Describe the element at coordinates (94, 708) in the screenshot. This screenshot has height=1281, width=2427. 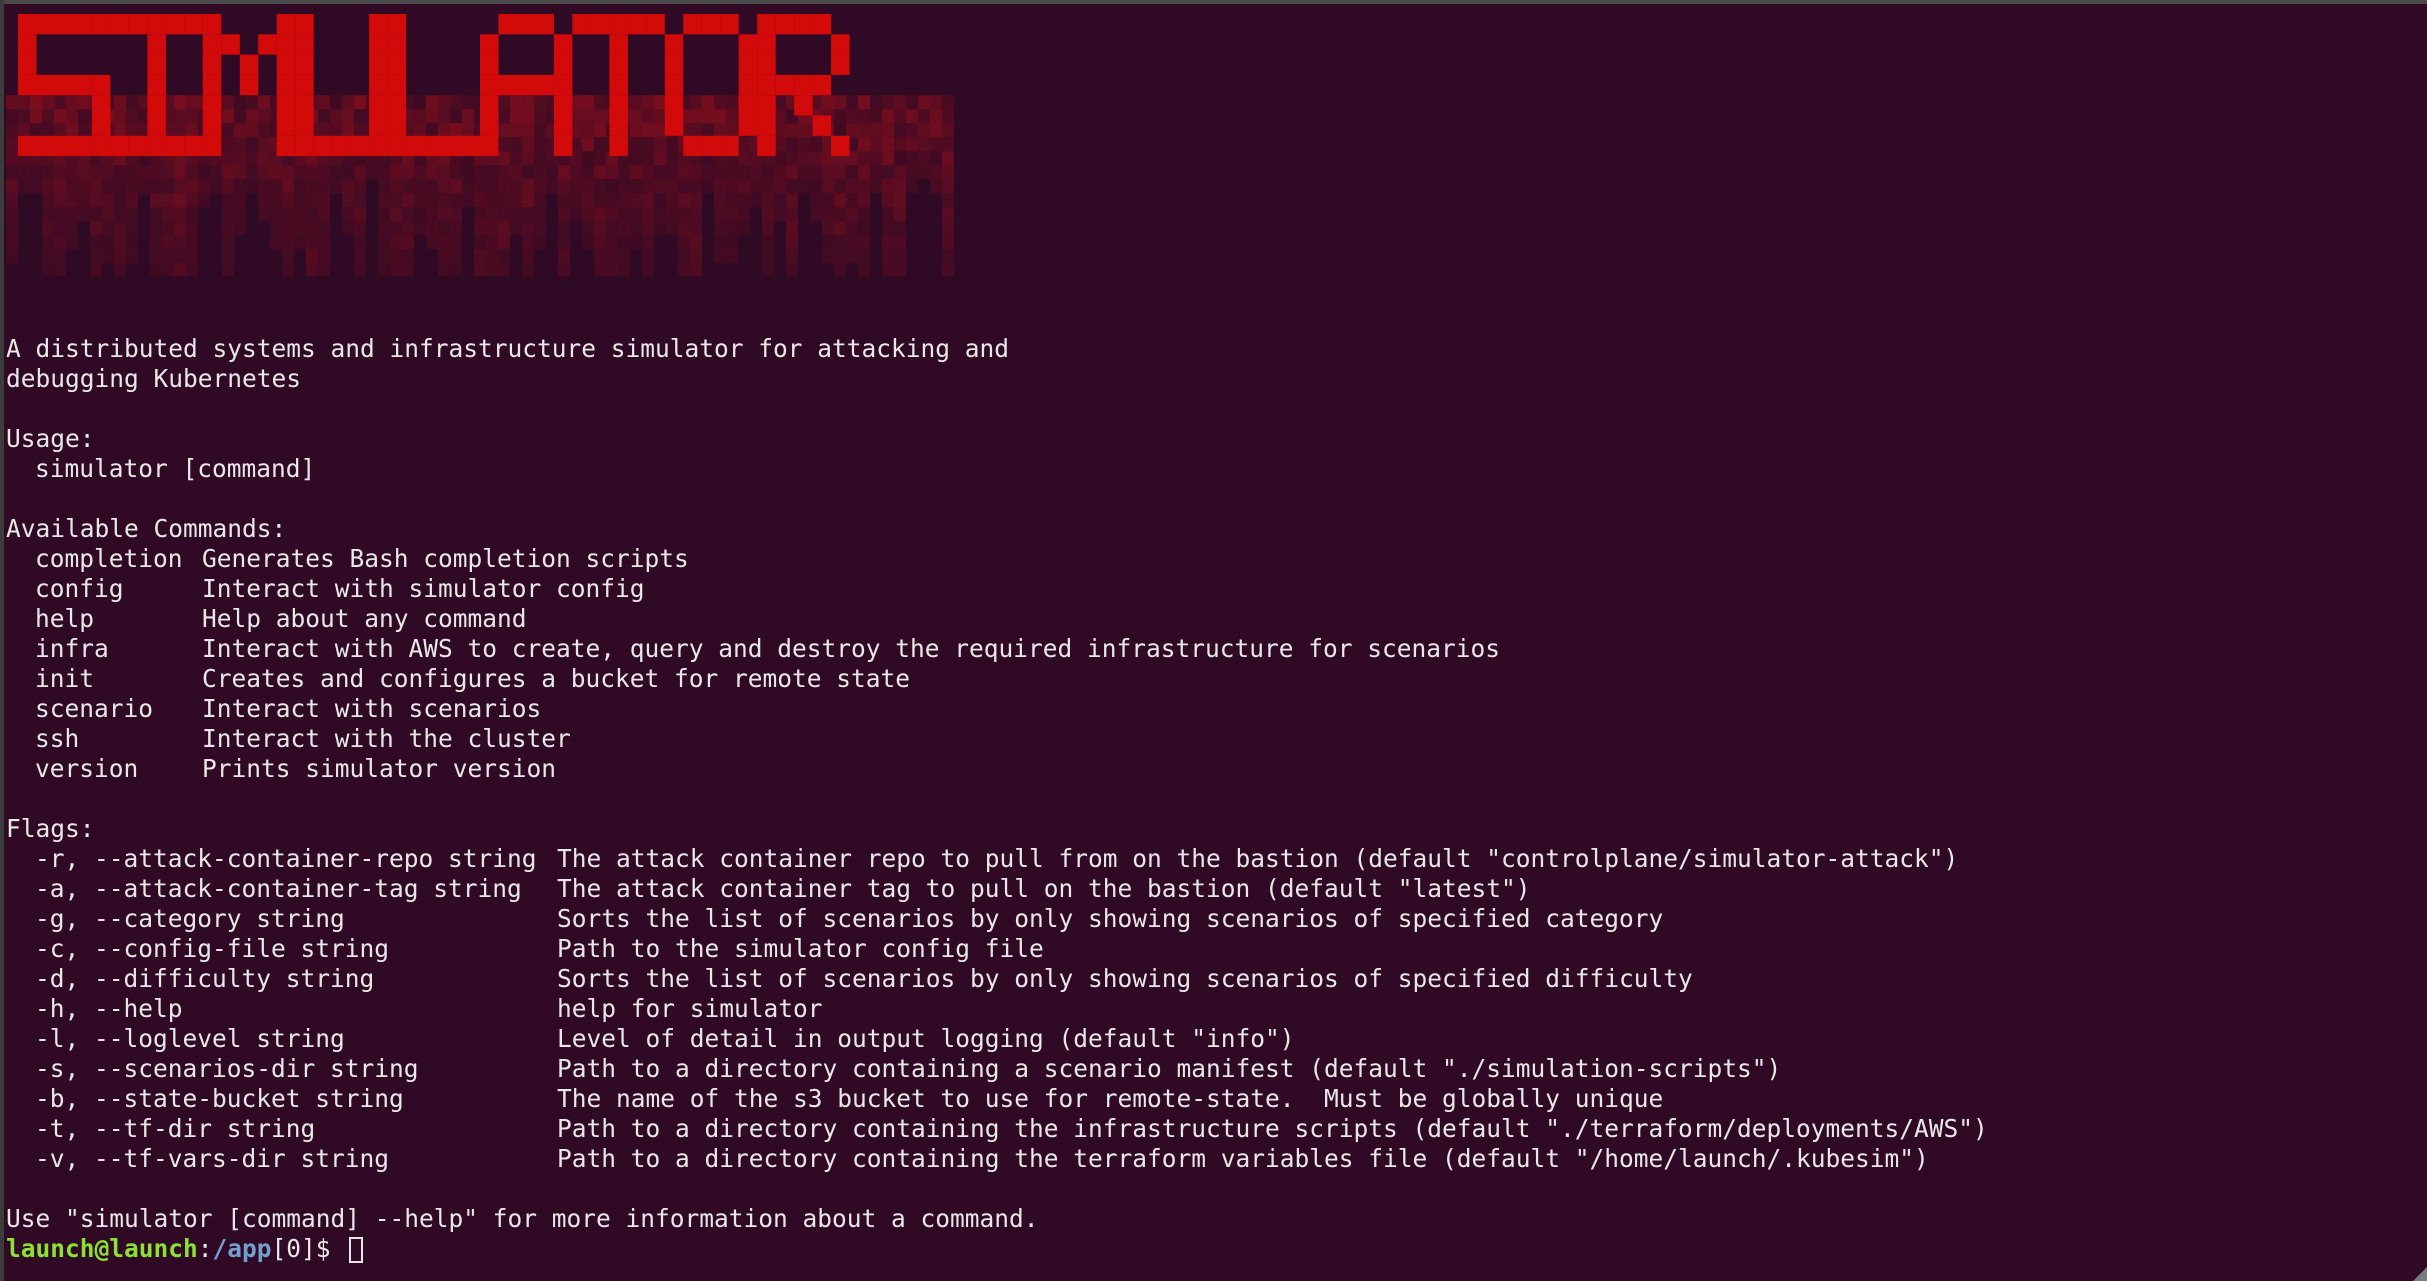
I see `command-name: scenario` at that location.